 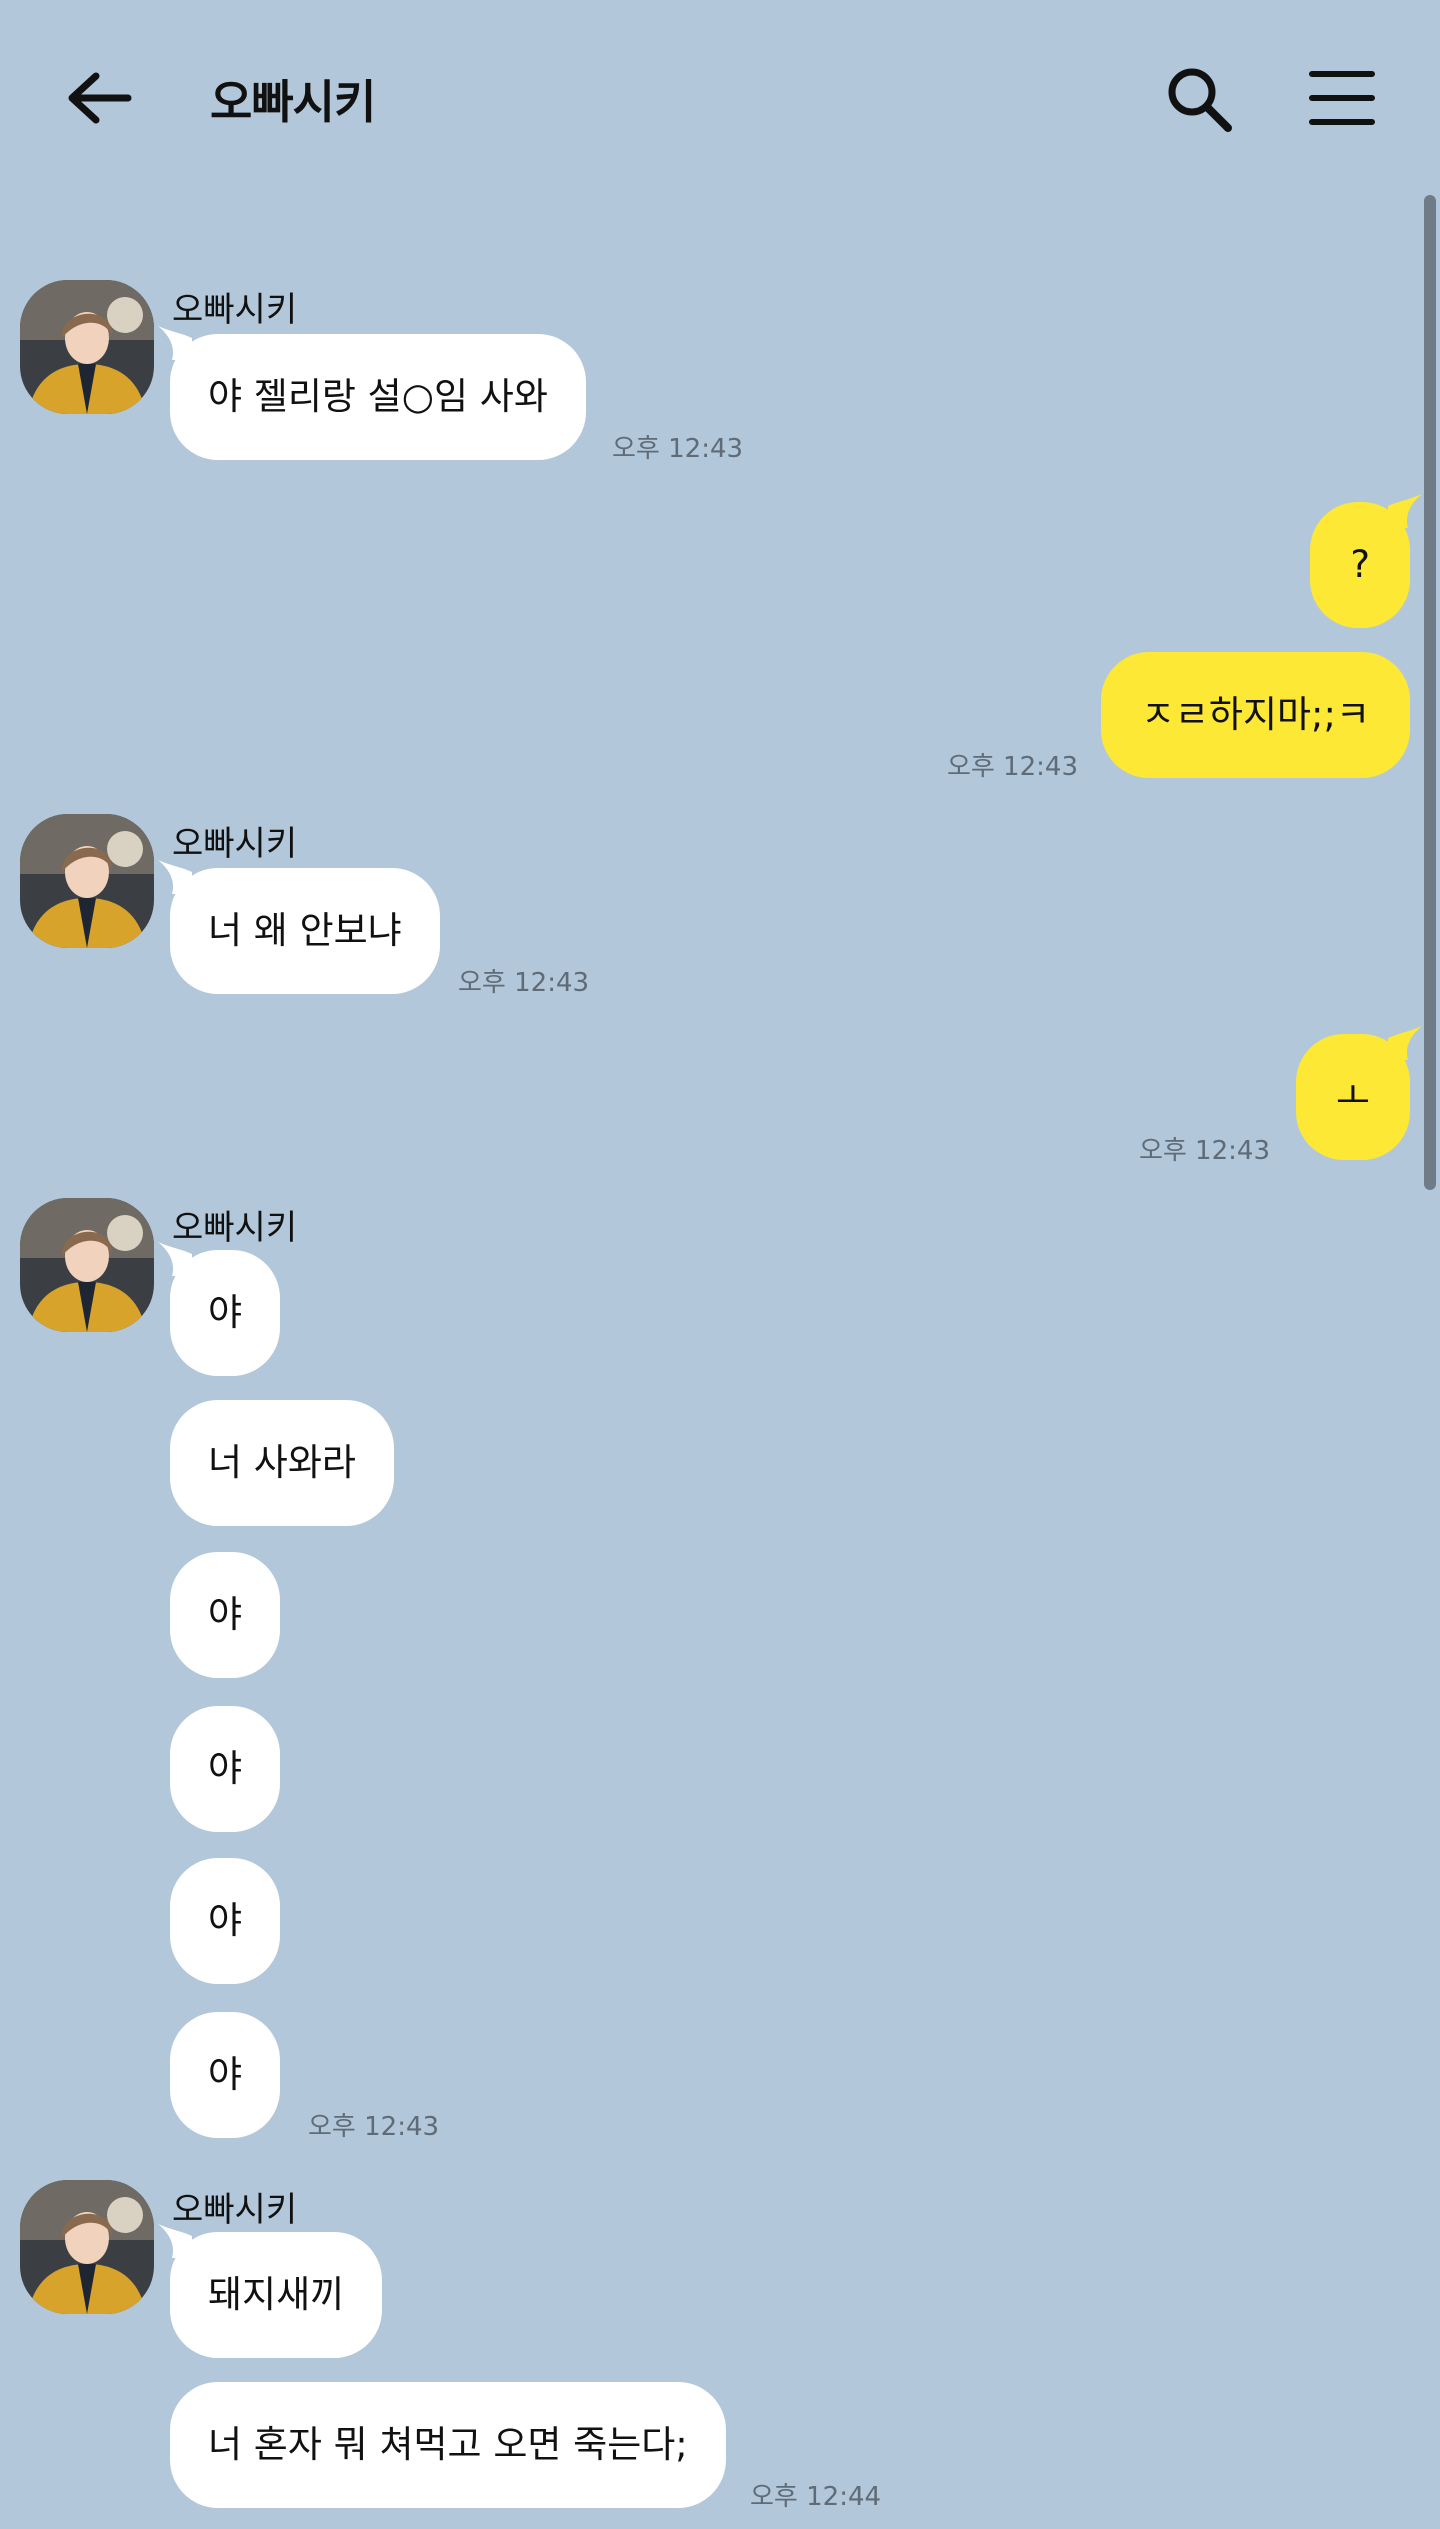 I want to click on outgoing-message-bubble: ㅗ, so click(x=1358, y=1093).